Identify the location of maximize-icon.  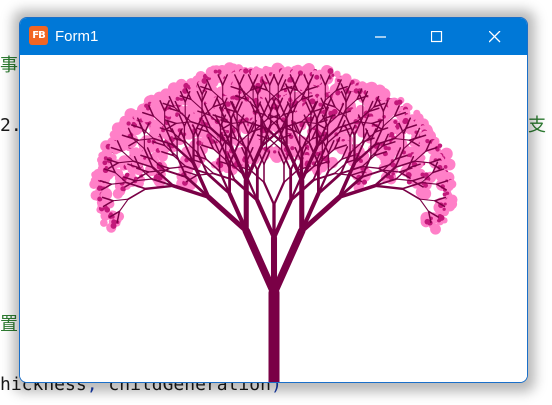
(437, 37).